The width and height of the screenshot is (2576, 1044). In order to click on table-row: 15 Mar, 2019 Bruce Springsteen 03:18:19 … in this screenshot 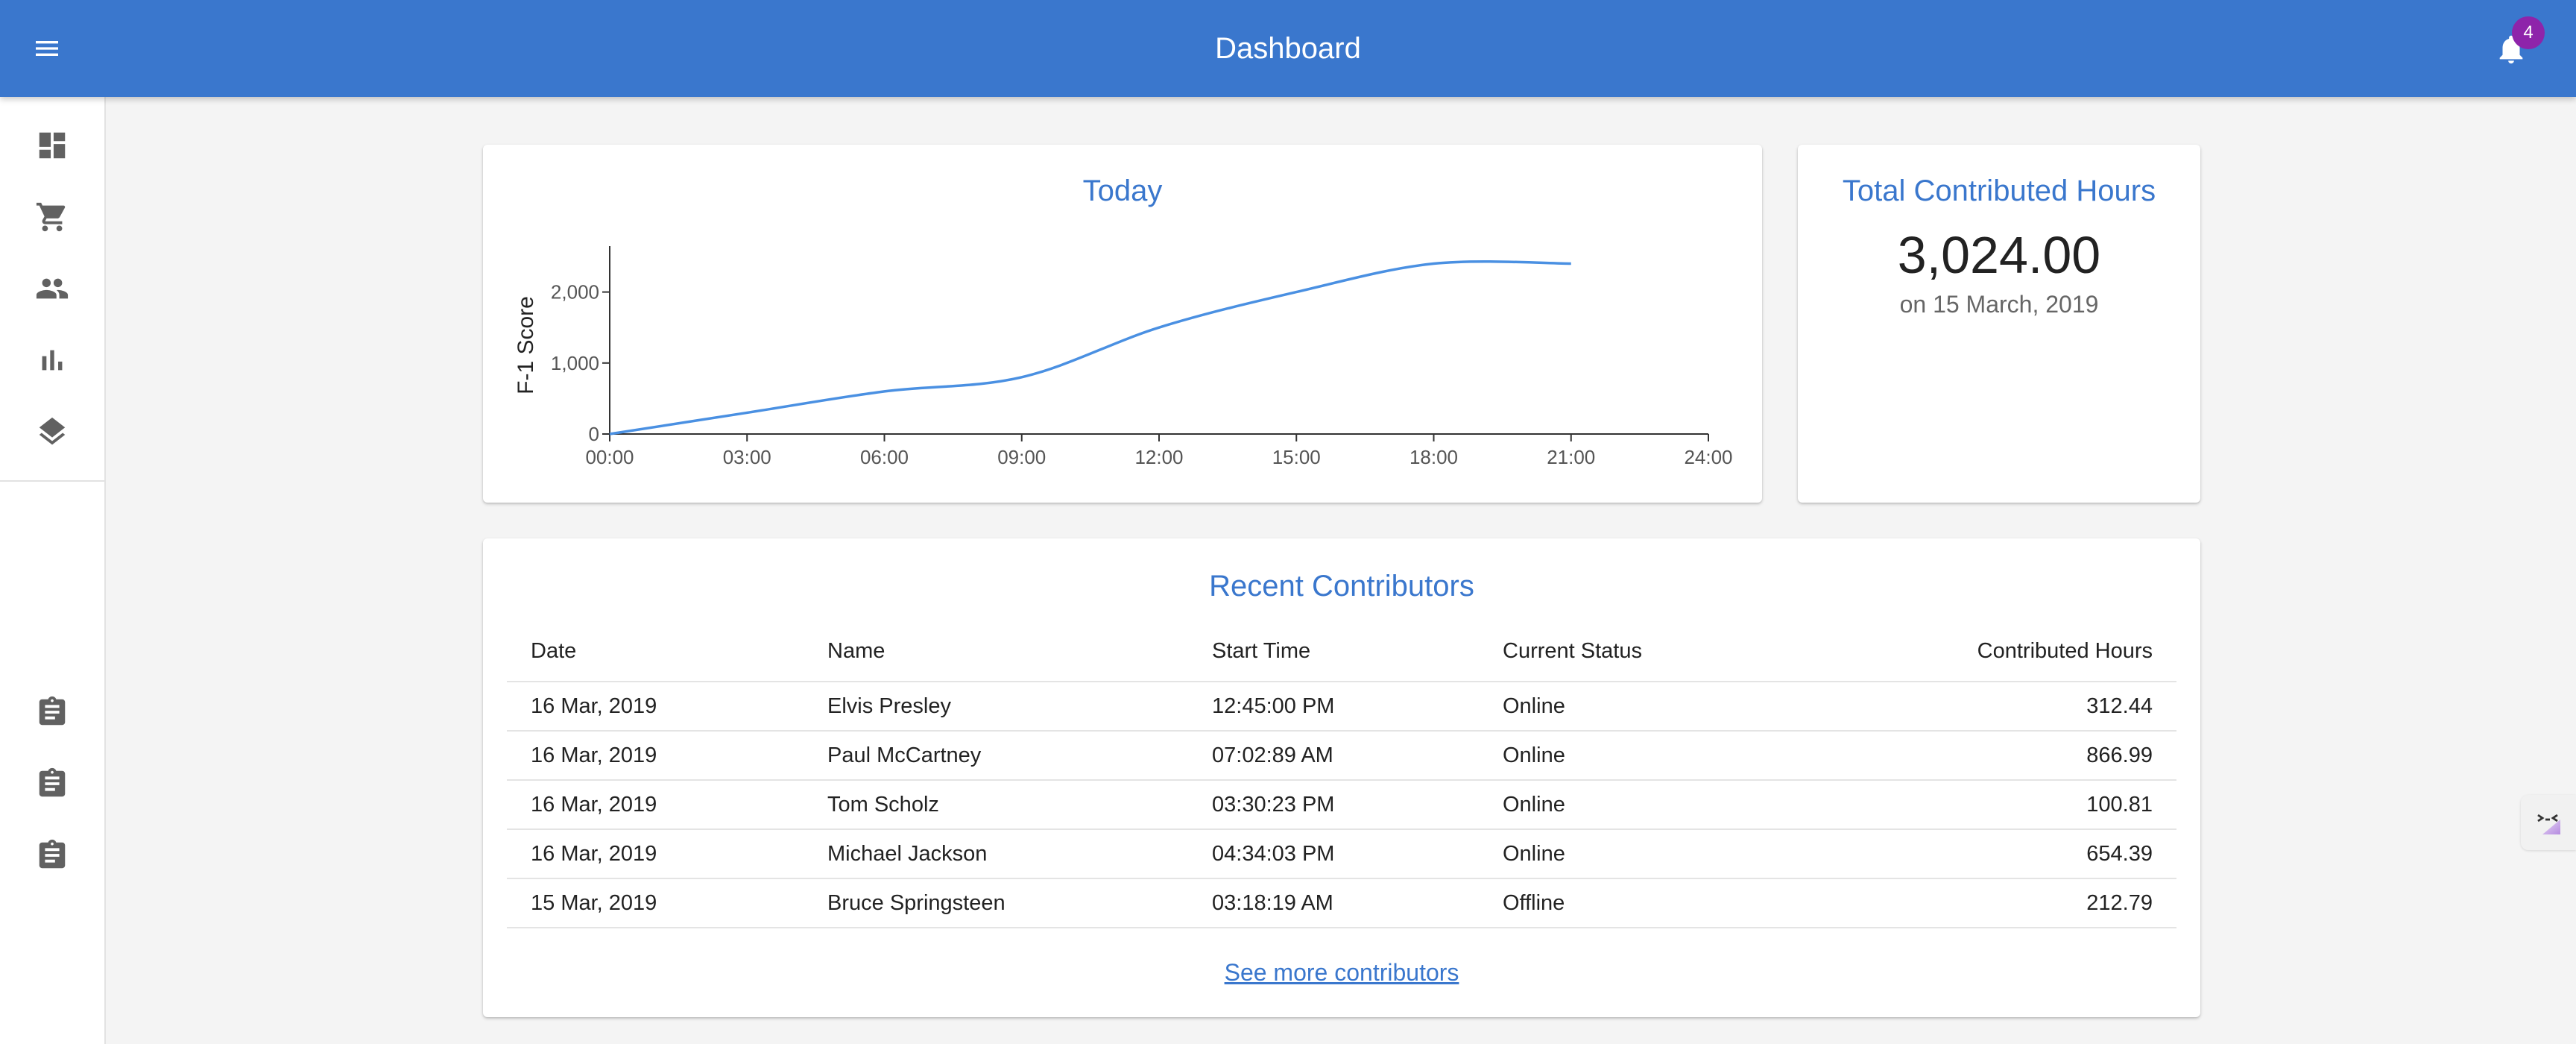, I will do `click(1341, 903)`.